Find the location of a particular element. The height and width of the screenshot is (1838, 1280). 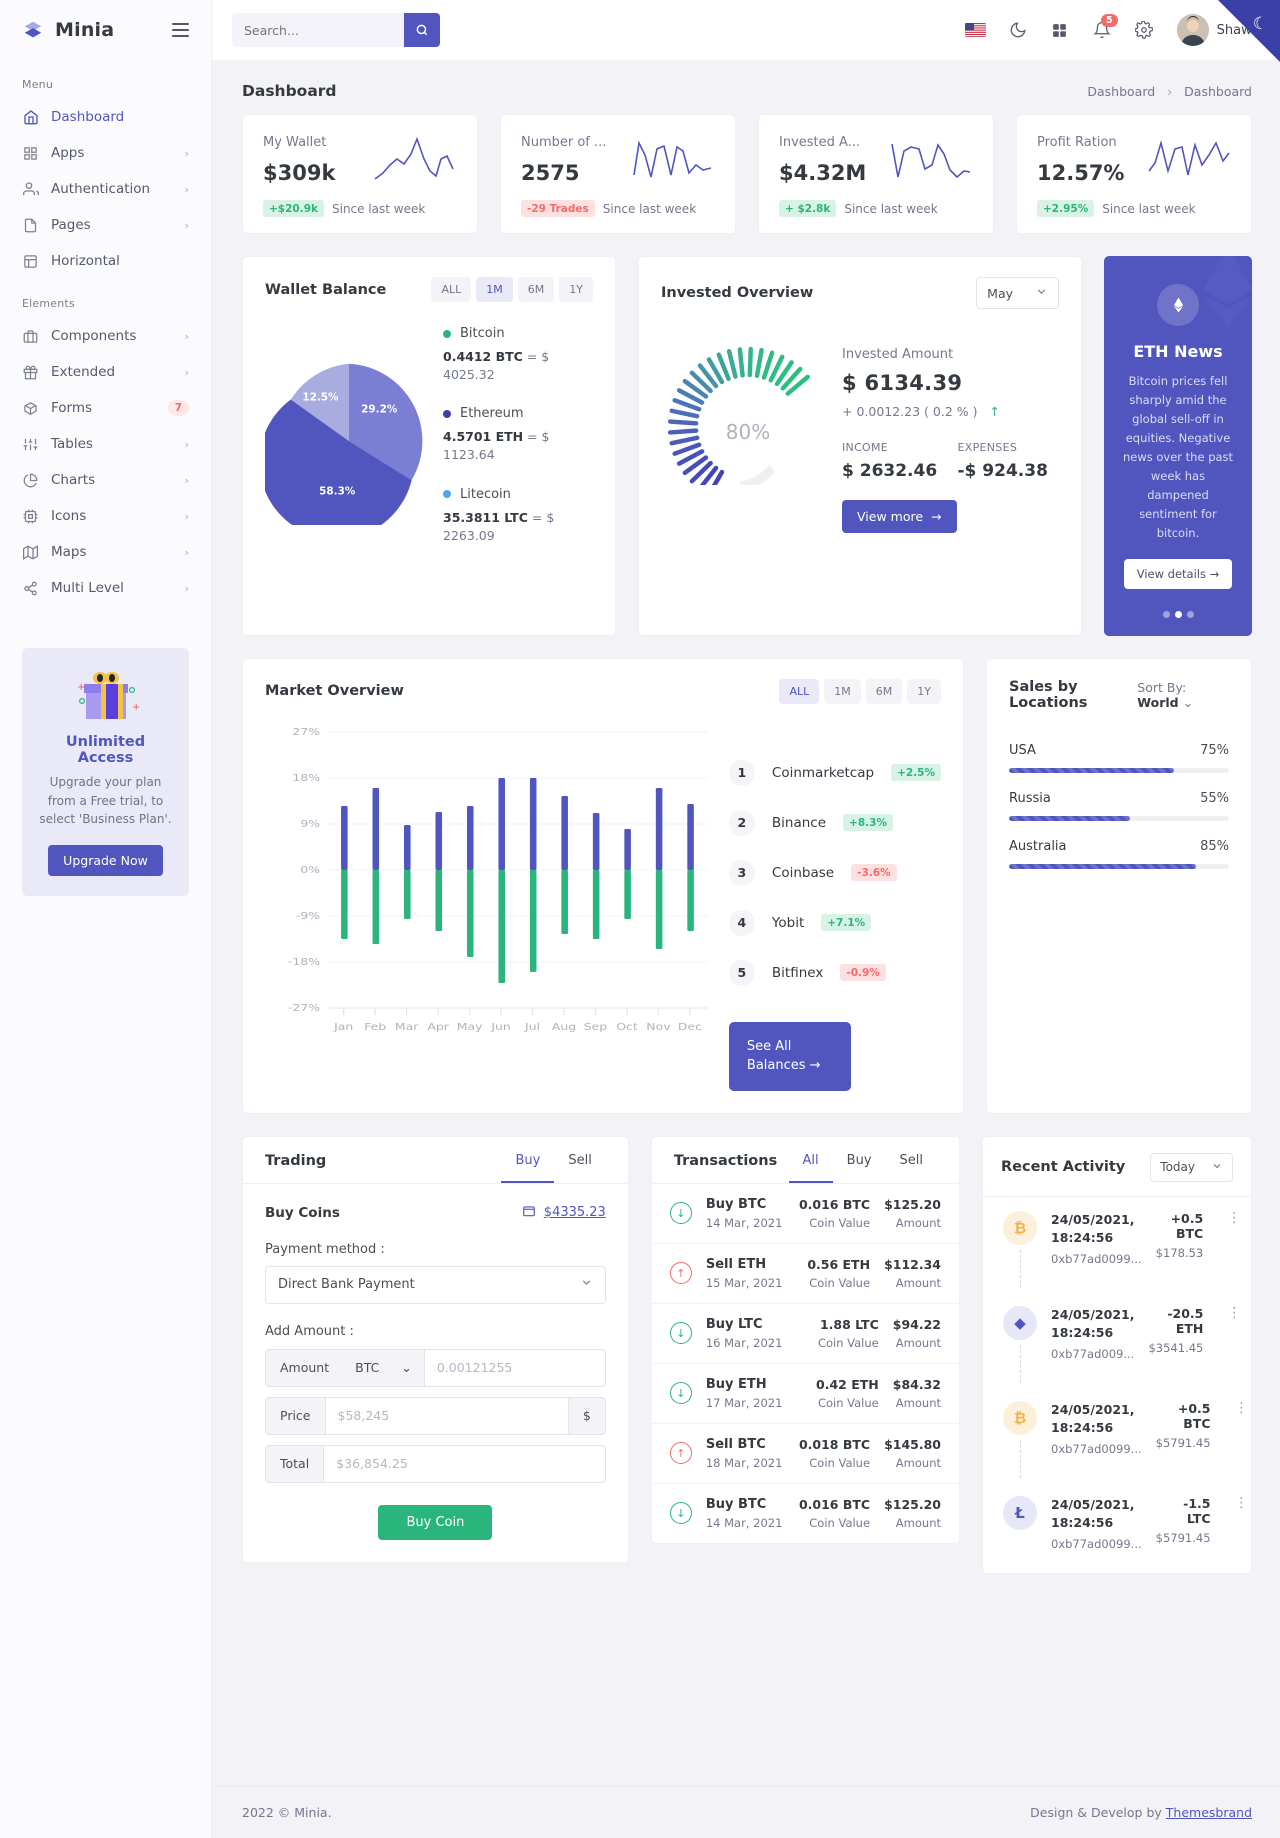

sidebar-item-pages: Pages › is located at coordinates (105, 225).